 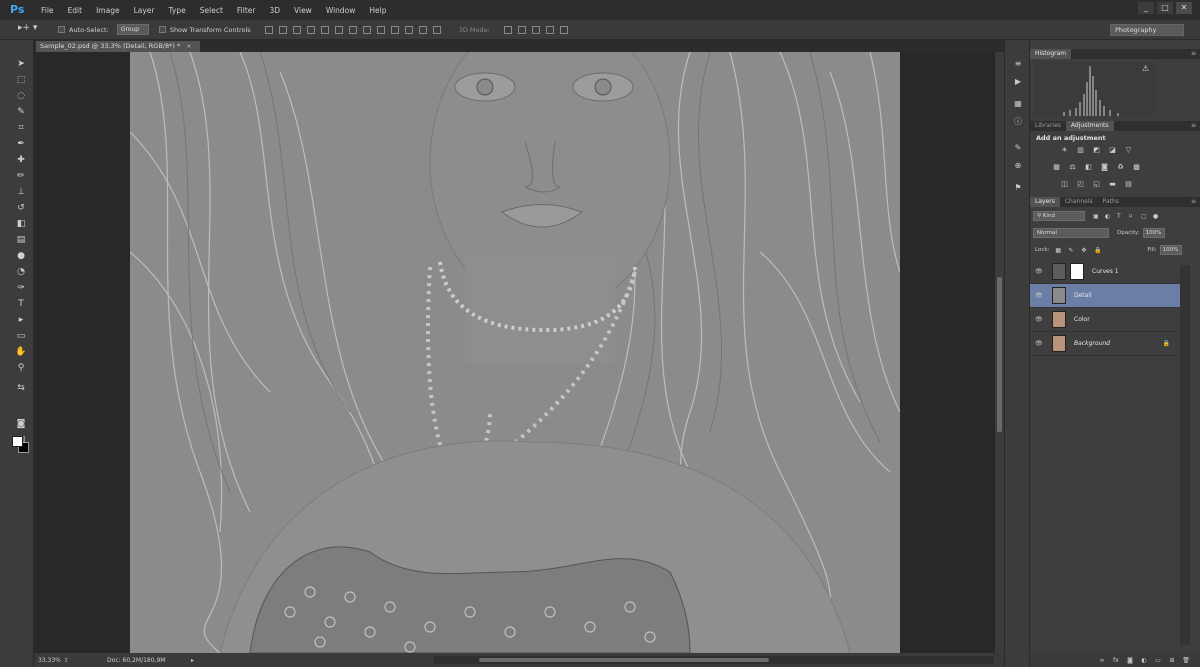 What do you see at coordinates (1097, 250) in the screenshot?
I see `lock-all-icon: 🔒` at bounding box center [1097, 250].